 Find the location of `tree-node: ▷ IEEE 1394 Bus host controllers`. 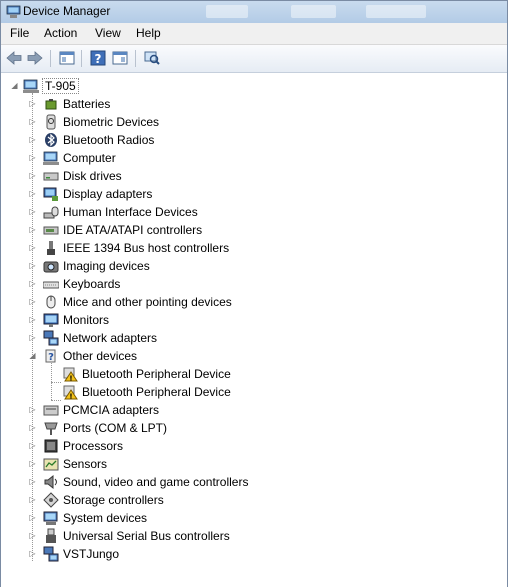

tree-node: ▷ IEEE 1394 Bus host controllers is located at coordinates (251, 248).